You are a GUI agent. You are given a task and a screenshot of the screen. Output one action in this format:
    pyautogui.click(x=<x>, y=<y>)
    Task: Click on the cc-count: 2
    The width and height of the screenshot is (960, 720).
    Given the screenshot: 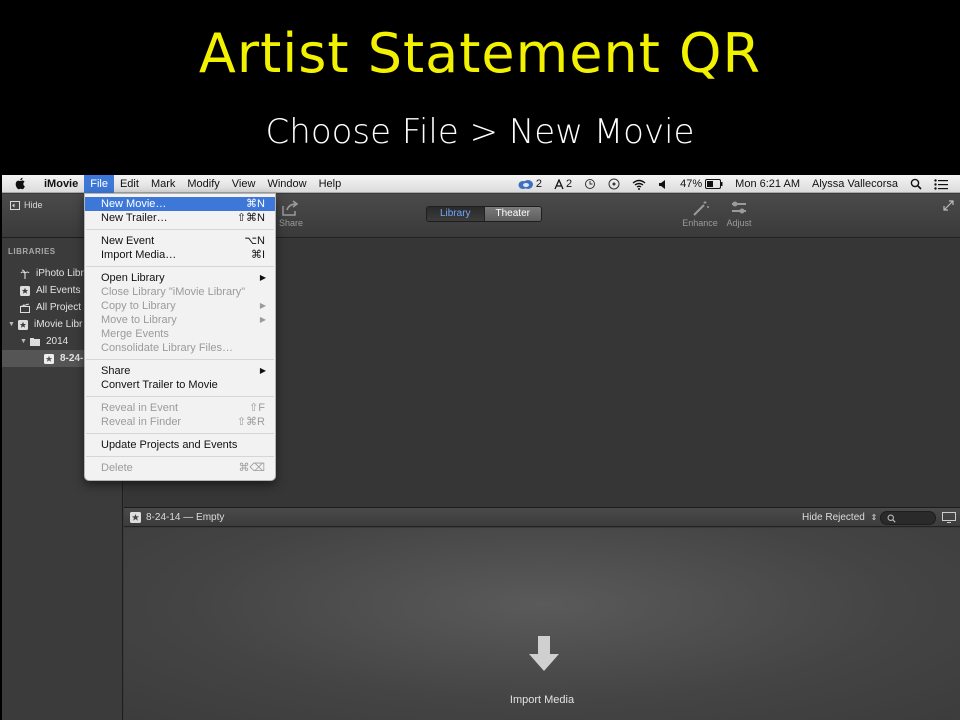 What is the action you would take?
    pyautogui.click(x=539, y=184)
    